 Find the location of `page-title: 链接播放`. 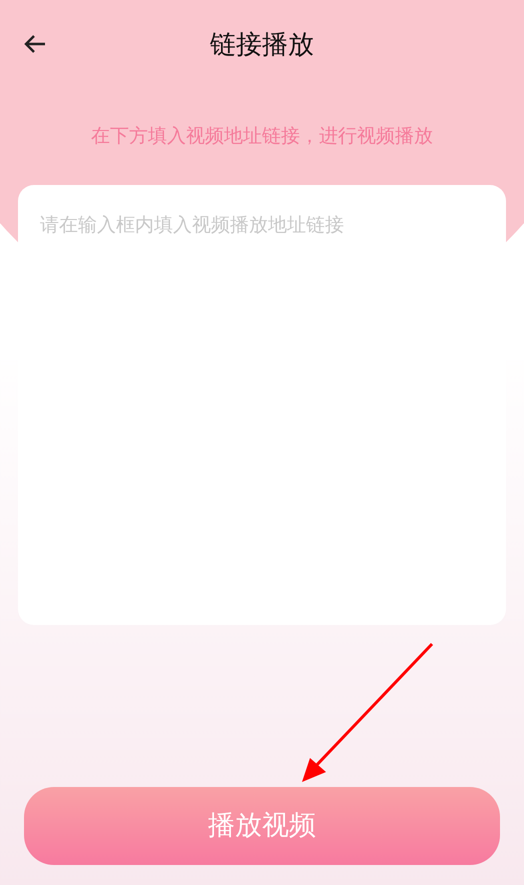

page-title: 链接播放 is located at coordinates (262, 45).